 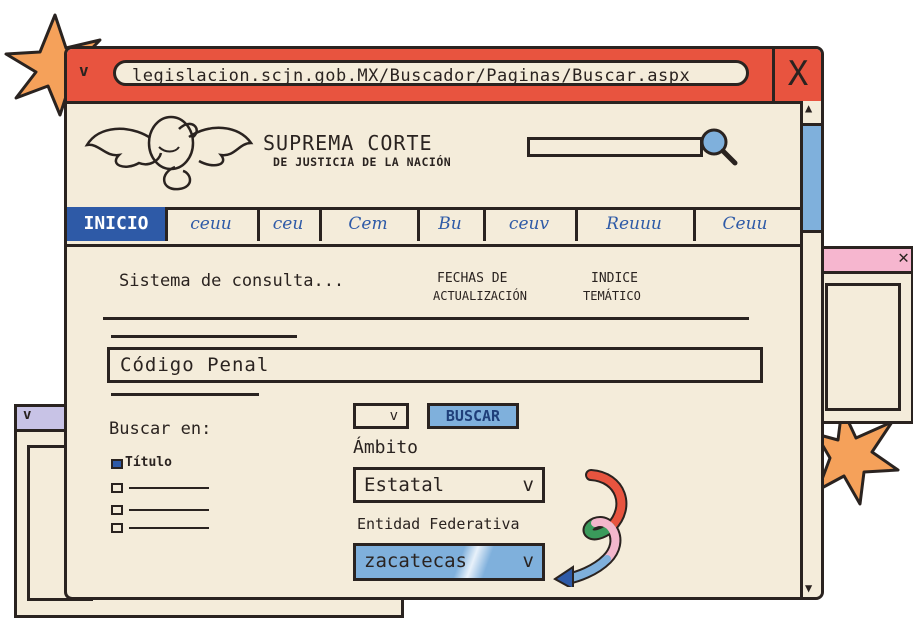 I want to click on nav-item-5: Bu, so click(x=451, y=224).